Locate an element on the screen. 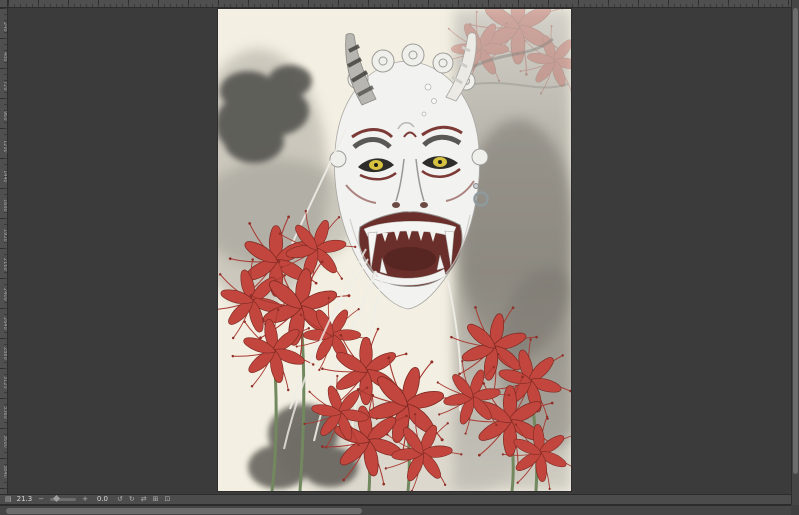  ruler-top-minor-ticks is located at coordinates (399, 5).